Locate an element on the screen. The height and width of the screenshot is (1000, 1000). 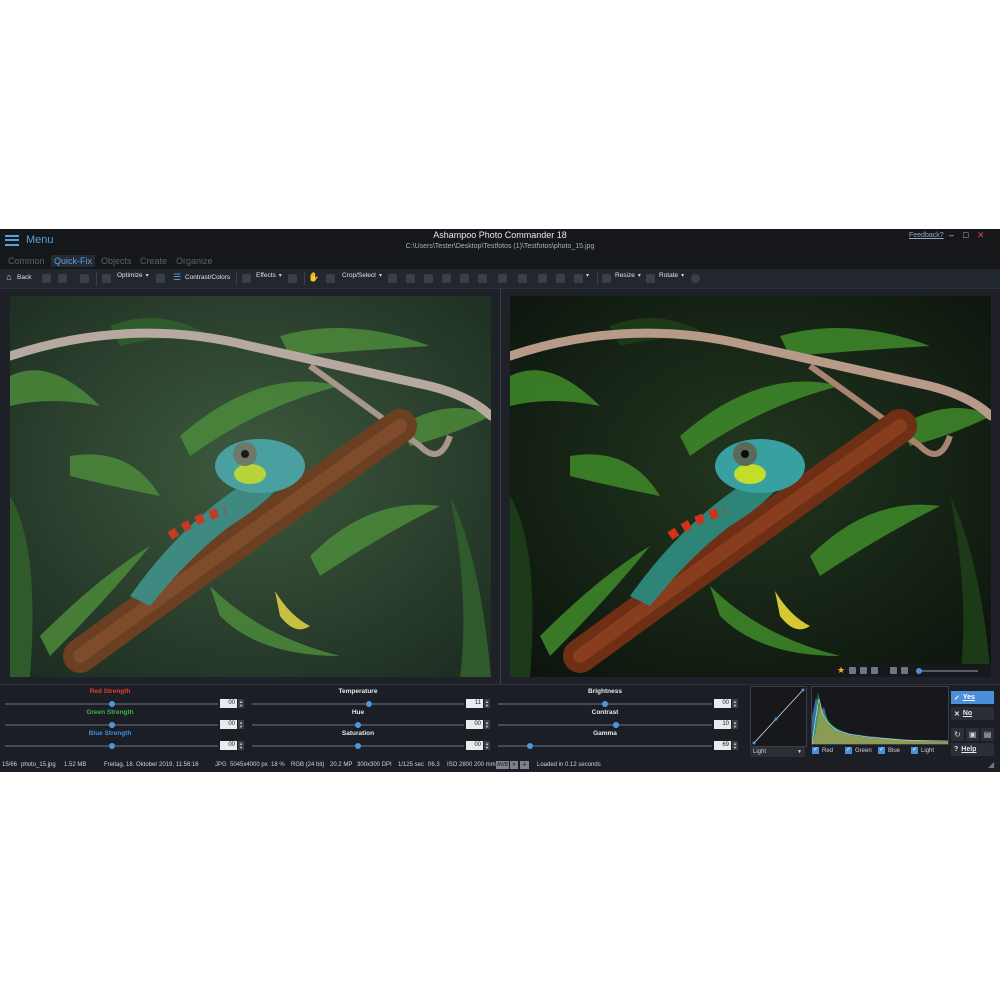
temperature-input: 11 is located at coordinates (474, 703).